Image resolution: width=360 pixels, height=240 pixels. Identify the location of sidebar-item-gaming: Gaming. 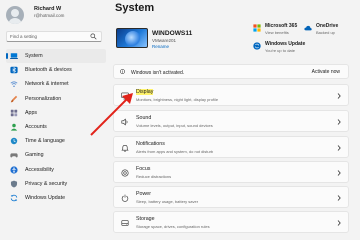
(56, 155).